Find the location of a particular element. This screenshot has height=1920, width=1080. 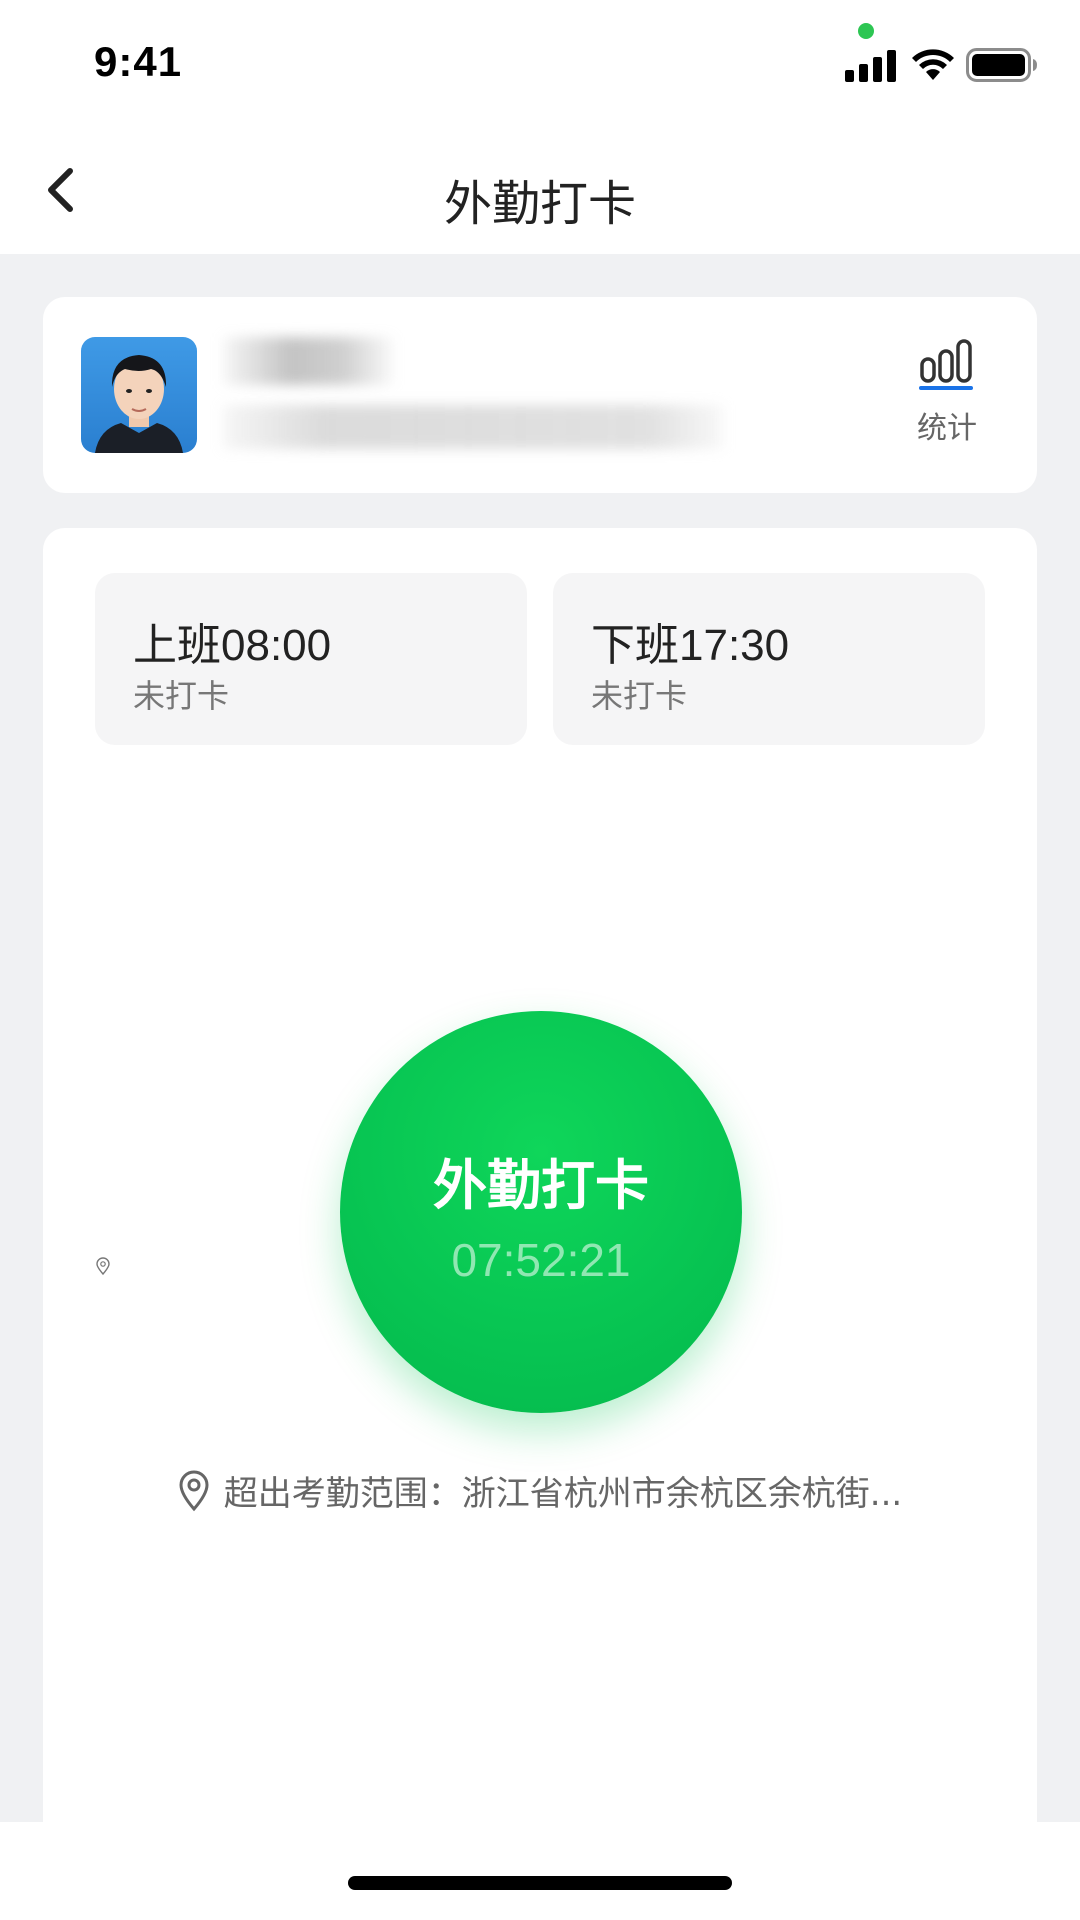

bar-chart-icon is located at coordinates (946, 364).